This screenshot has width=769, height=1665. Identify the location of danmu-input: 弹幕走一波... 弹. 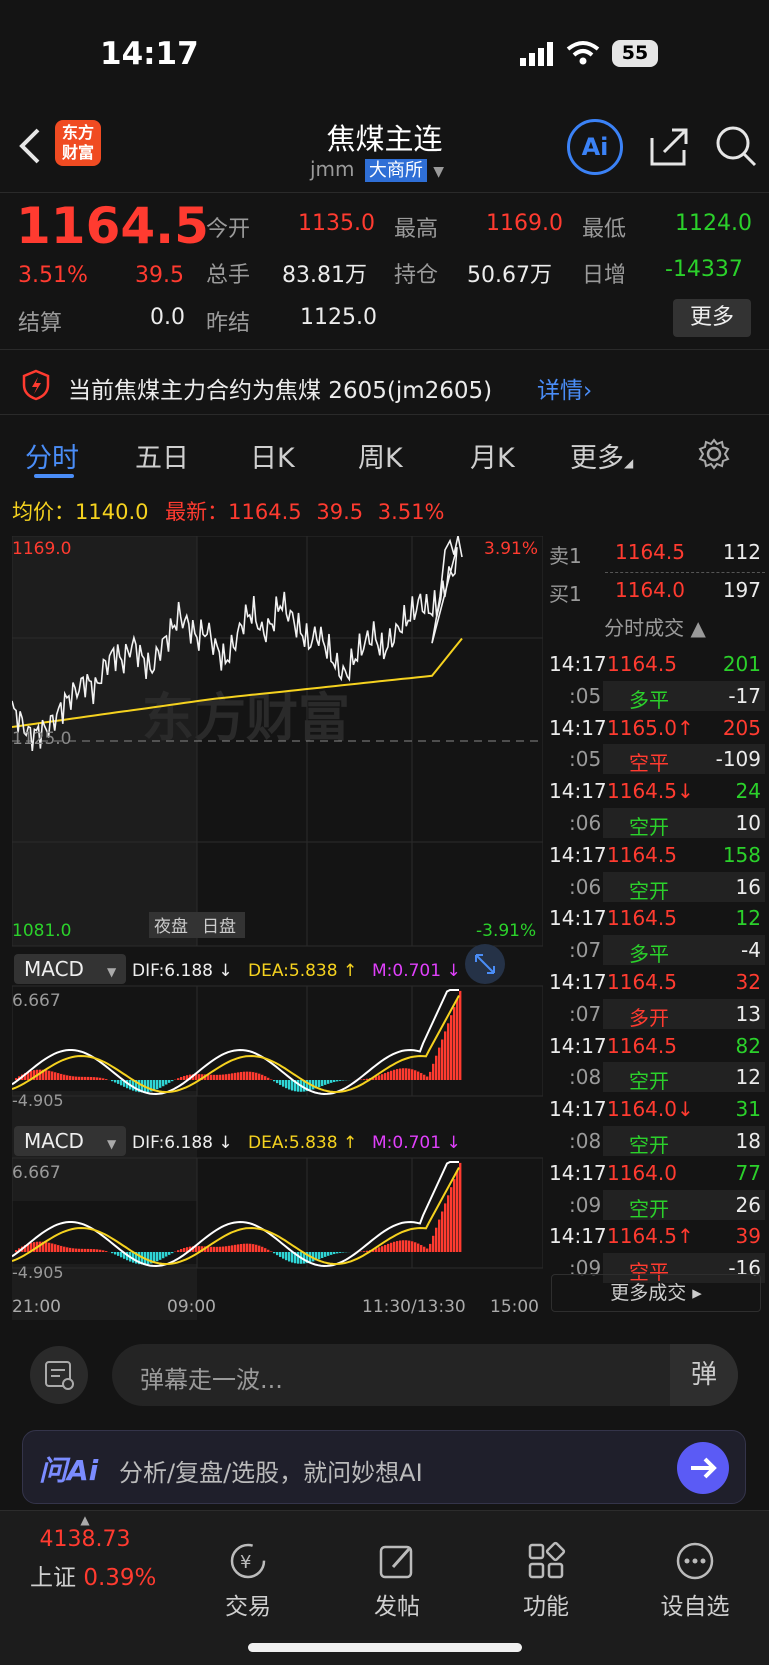
(425, 1375).